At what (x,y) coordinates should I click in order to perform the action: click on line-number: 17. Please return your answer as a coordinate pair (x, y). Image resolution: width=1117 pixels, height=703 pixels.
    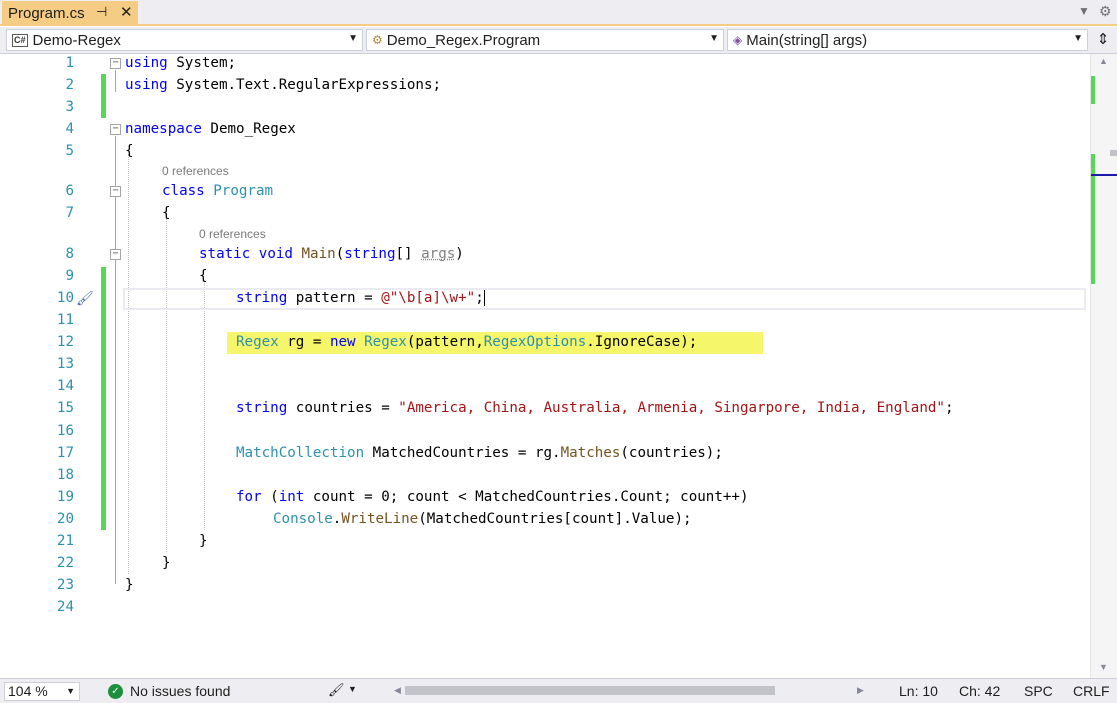
    Looking at the image, I should click on (65, 453).